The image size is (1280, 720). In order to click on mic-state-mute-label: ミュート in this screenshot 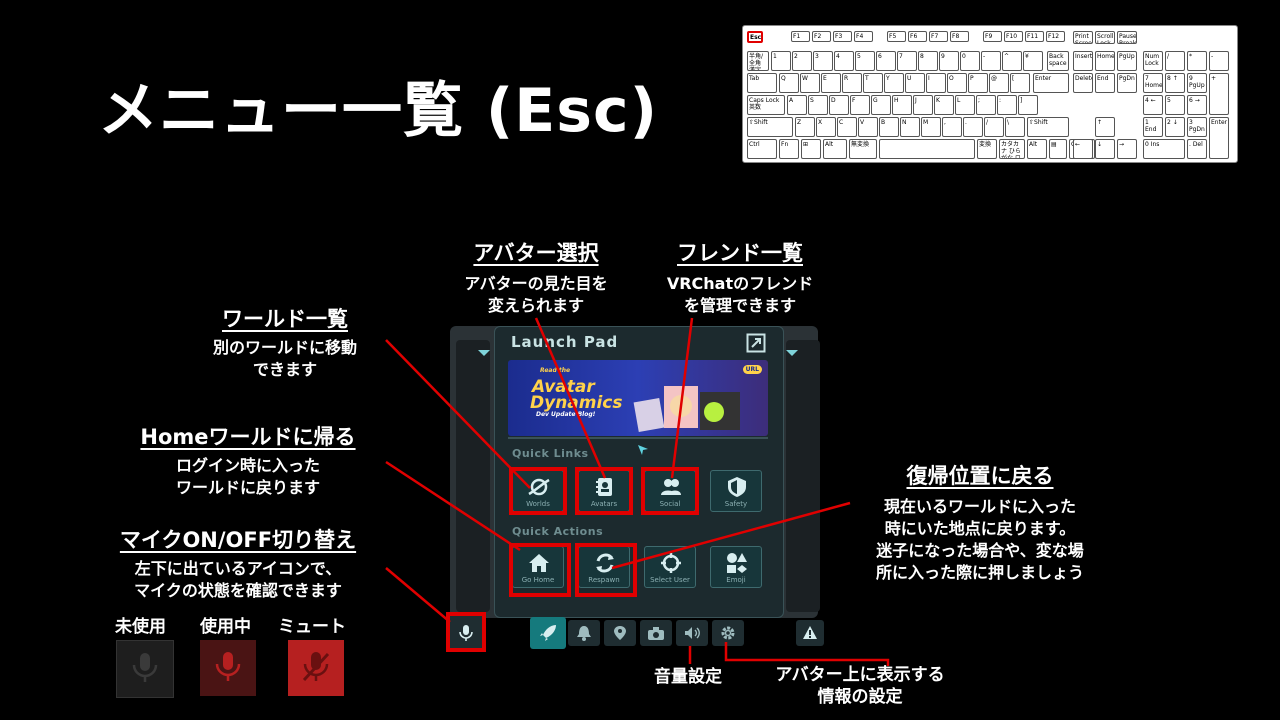, I will do `click(312, 627)`.